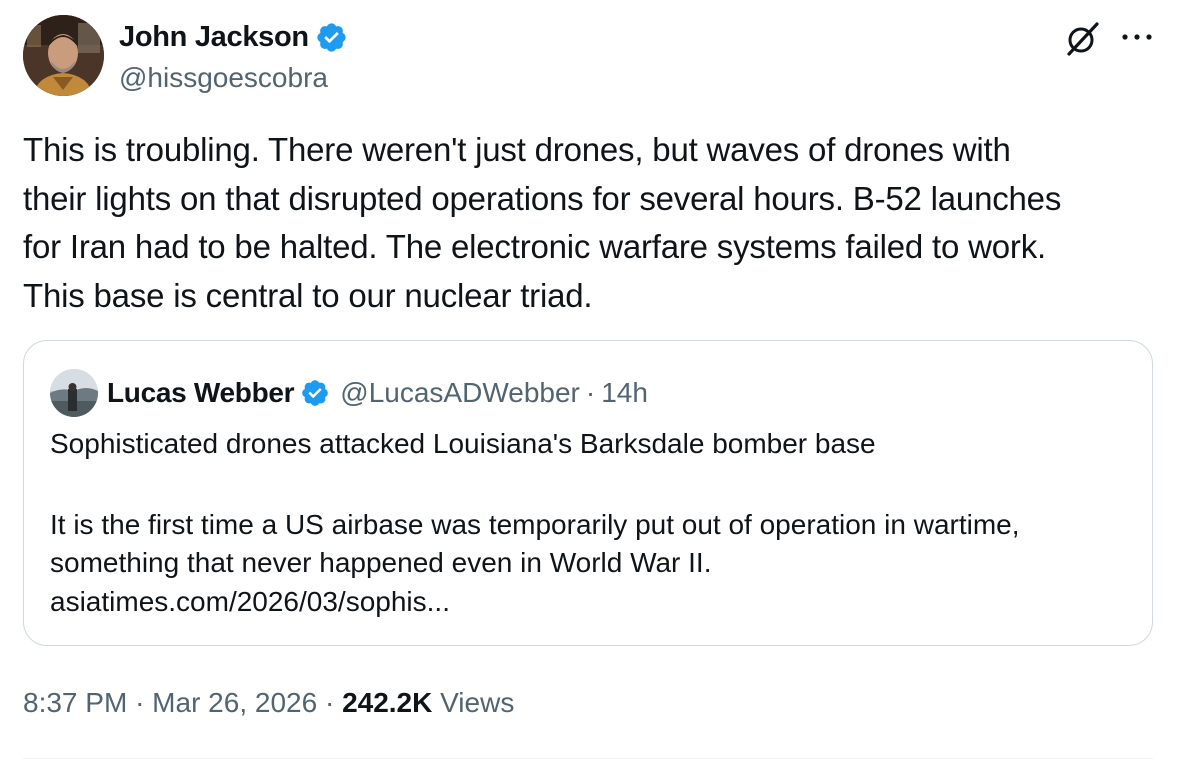  Describe the element at coordinates (74, 393) in the screenshot. I see `quoted-author-avatar` at that location.